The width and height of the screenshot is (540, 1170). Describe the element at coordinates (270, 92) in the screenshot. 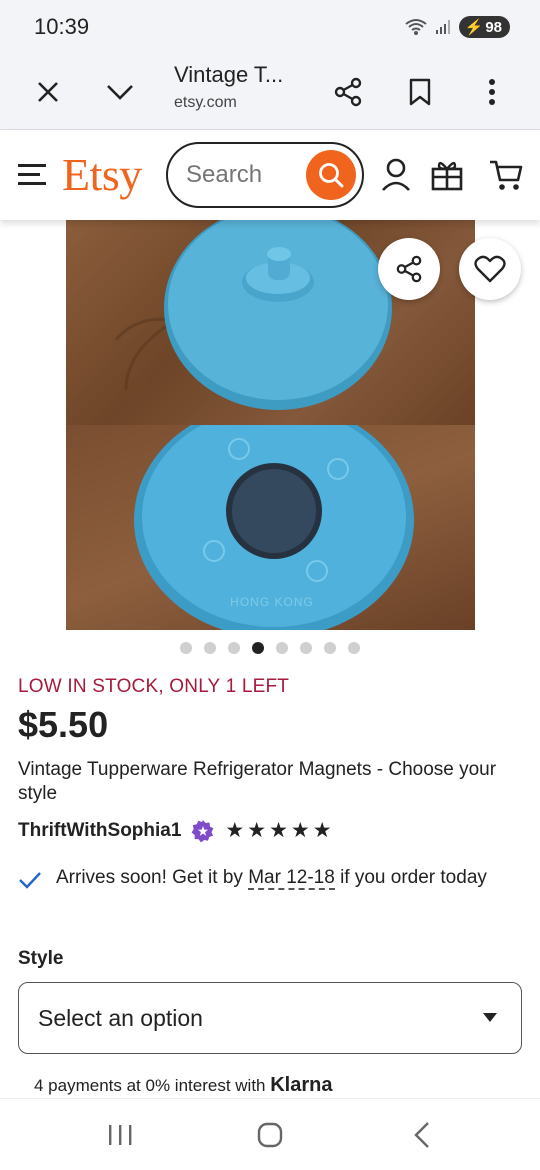

I see `browser-toolbar: Vintage T... etsy.com` at that location.